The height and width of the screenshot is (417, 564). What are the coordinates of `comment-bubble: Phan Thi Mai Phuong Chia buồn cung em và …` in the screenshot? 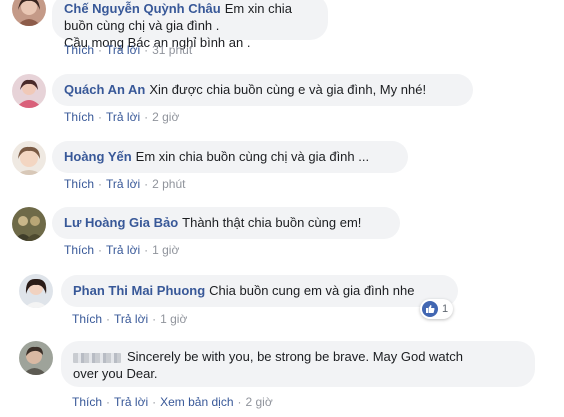 It's located at (259, 291).